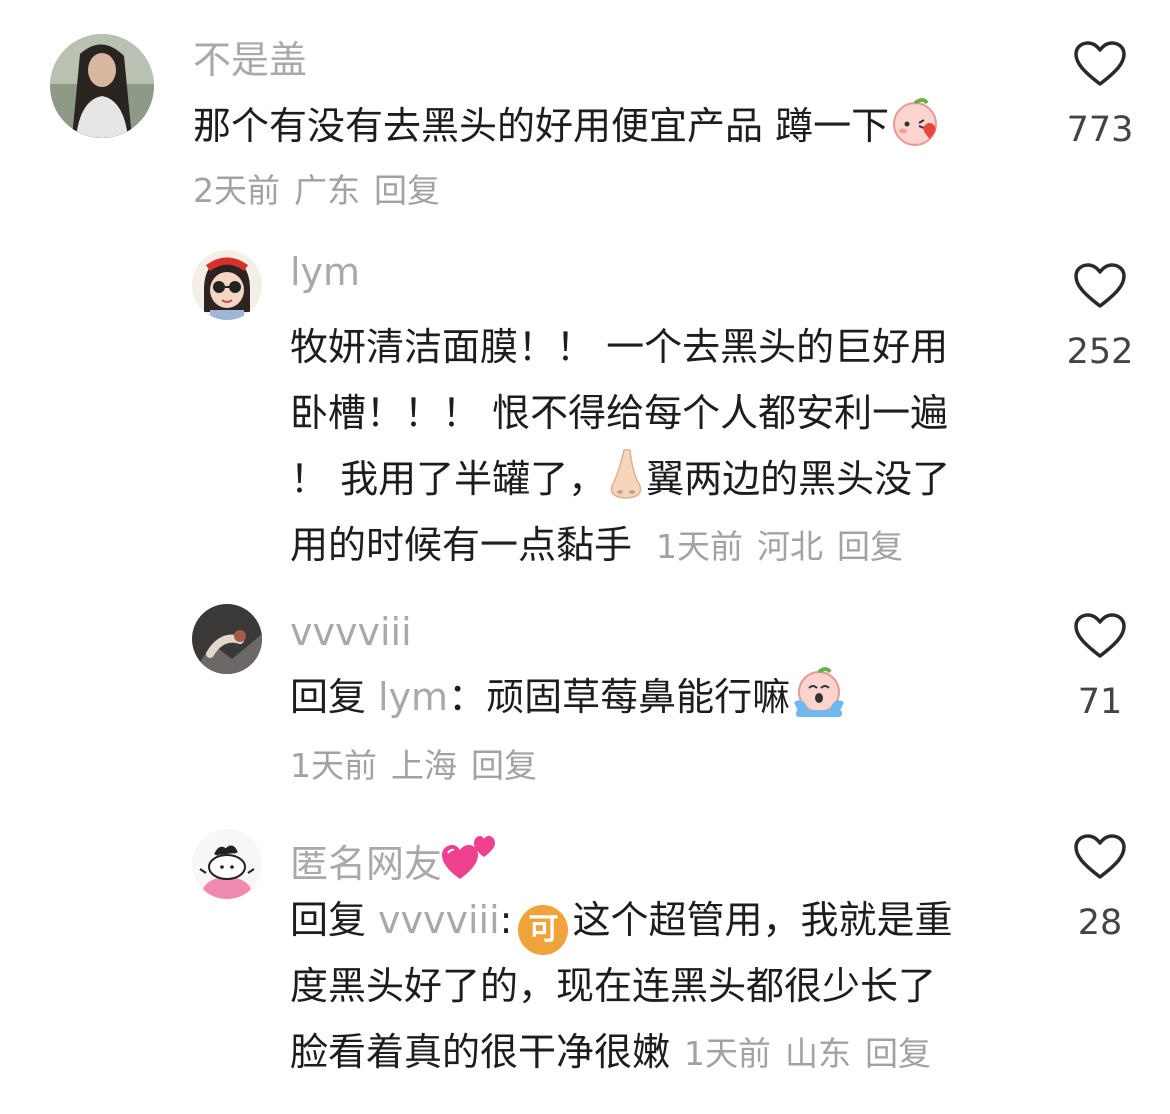  I want to click on reply-colon: ：, so click(467, 697).